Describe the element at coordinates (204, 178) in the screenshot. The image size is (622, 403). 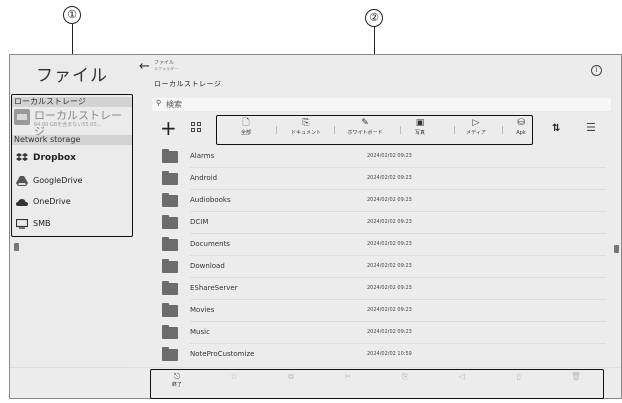
I see `file-name: Android` at that location.